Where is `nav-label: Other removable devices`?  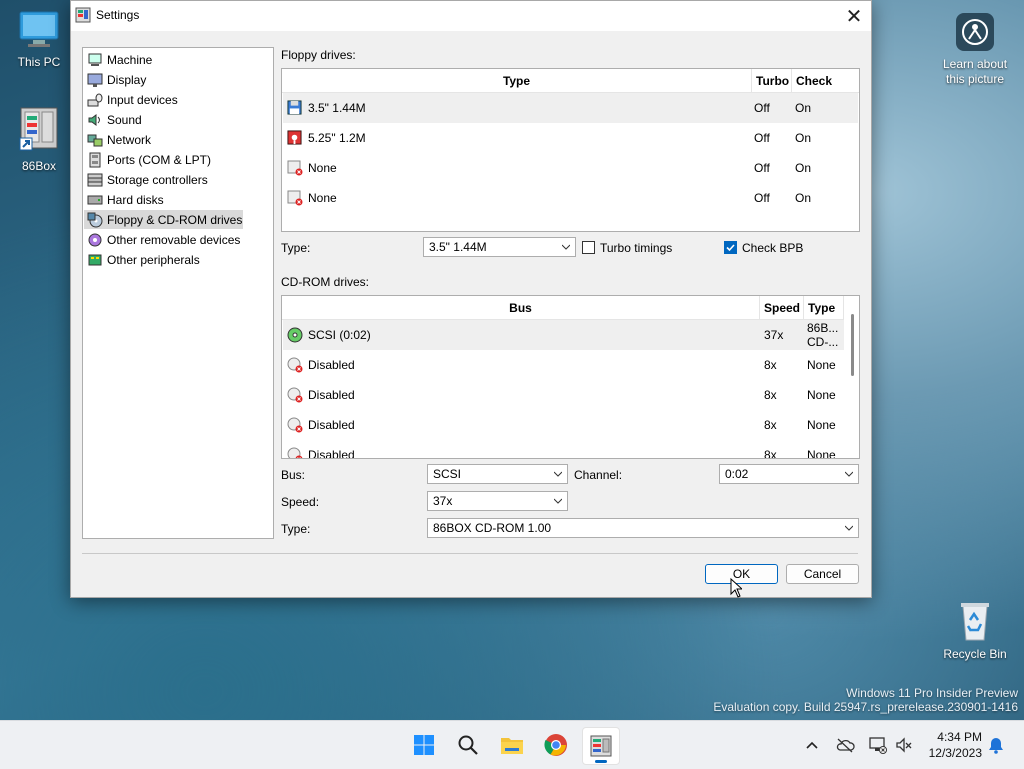
nav-label: Other removable devices is located at coordinates (174, 239).